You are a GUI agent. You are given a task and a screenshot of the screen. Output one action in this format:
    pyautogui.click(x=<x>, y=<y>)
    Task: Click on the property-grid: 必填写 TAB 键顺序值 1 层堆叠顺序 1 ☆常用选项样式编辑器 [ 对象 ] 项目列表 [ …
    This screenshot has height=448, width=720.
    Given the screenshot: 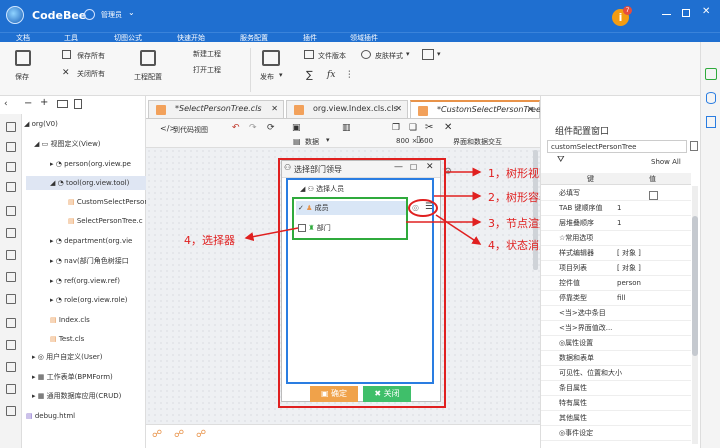 What is the action you would take?
    pyautogui.click(x=616, y=317)
    